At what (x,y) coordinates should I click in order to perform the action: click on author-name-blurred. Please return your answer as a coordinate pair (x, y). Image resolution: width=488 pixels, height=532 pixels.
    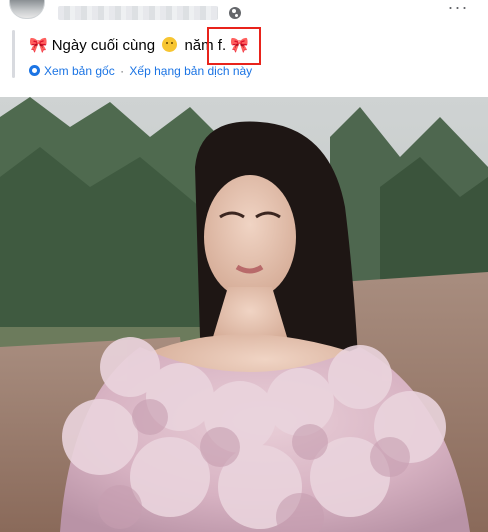
    Looking at the image, I should click on (138, 13).